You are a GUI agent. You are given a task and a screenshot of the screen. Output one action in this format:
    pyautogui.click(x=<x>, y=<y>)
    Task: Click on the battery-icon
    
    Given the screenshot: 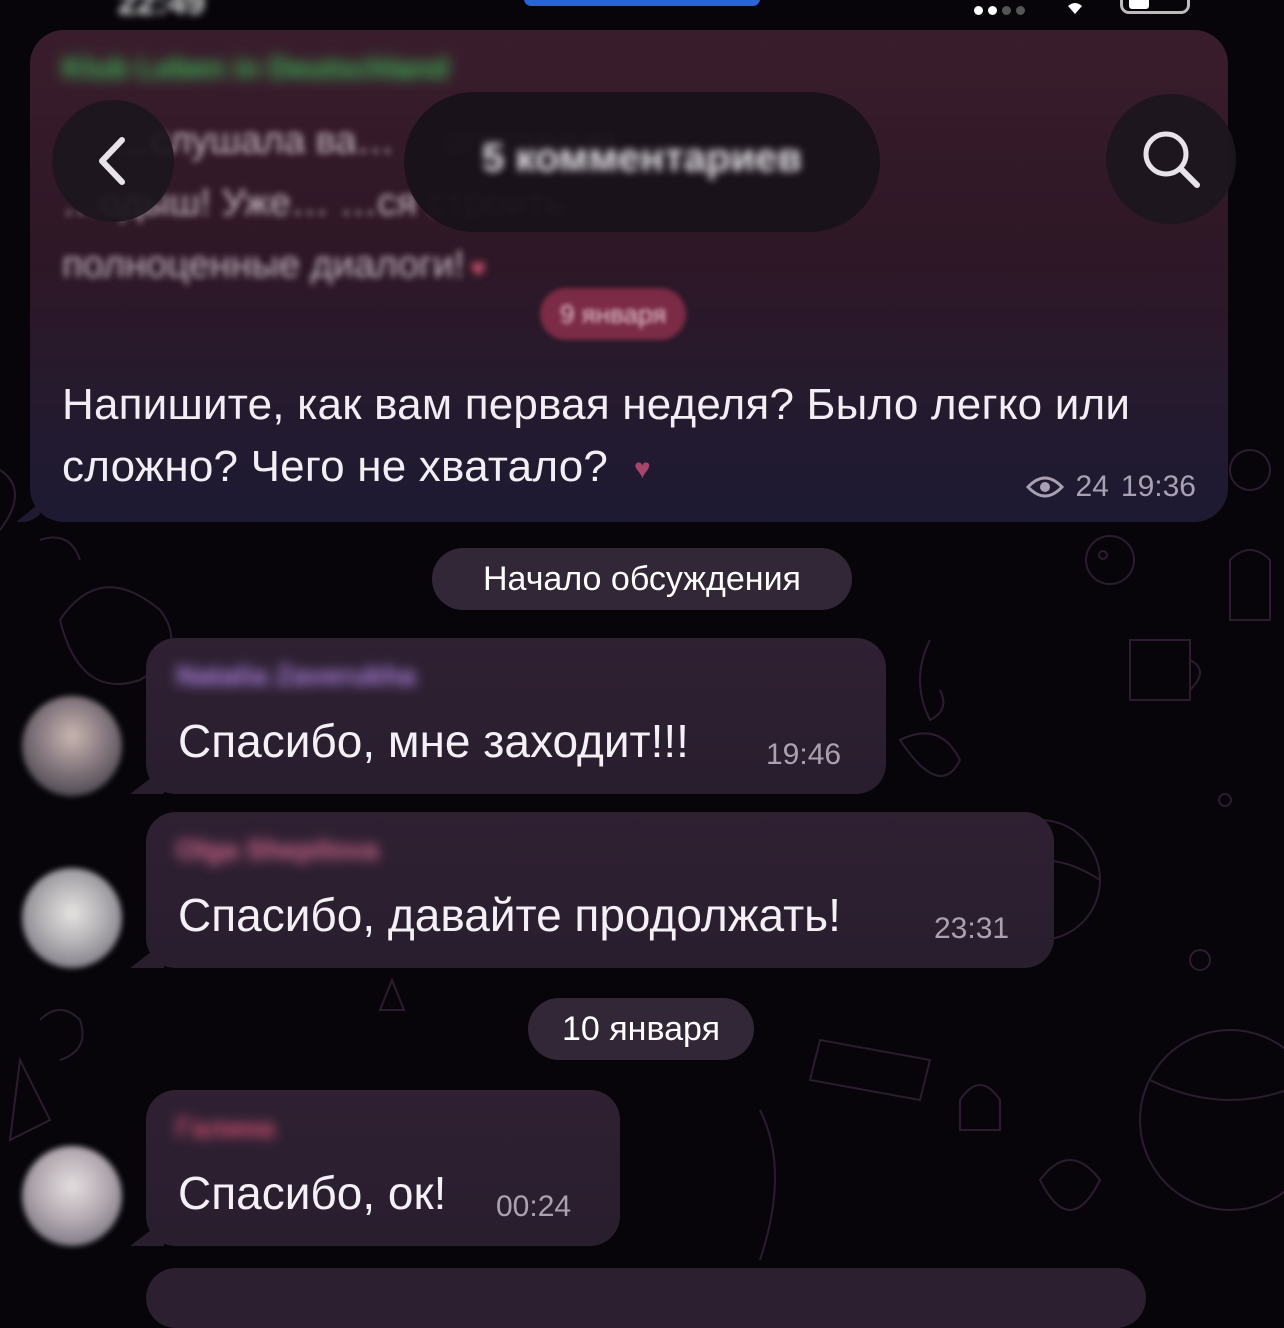 What is the action you would take?
    pyautogui.click(x=1155, y=7)
    